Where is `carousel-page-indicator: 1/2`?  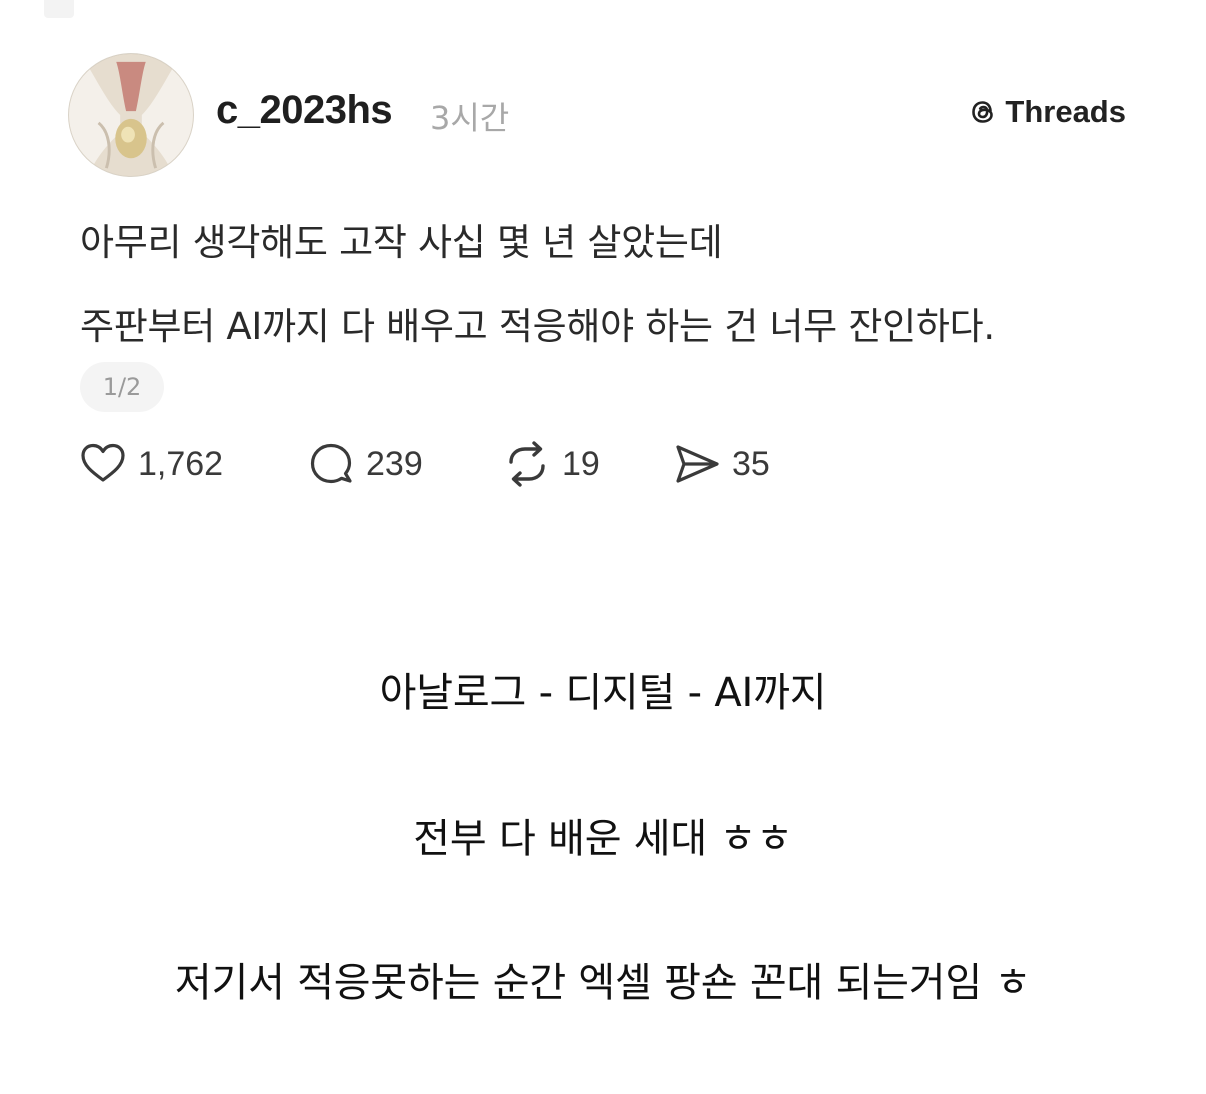
carousel-page-indicator: 1/2 is located at coordinates (122, 387).